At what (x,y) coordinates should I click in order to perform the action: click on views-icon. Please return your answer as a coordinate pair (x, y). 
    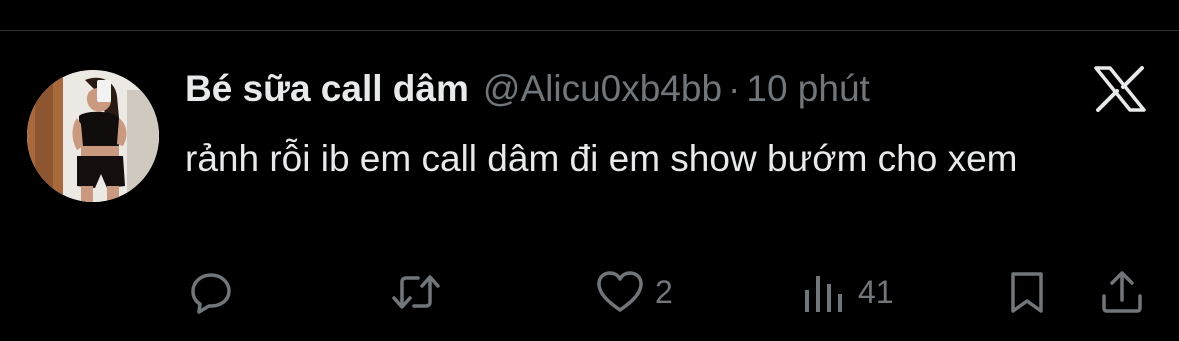
    Looking at the image, I should click on (823, 294).